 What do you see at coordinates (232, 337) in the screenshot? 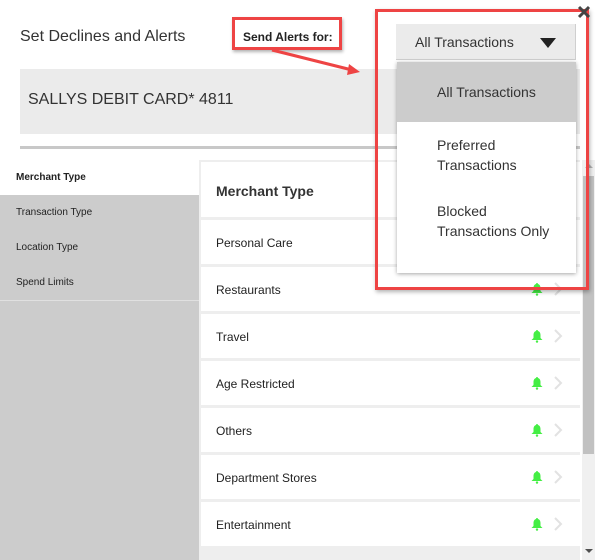
I see `list-item-label: Travel` at bounding box center [232, 337].